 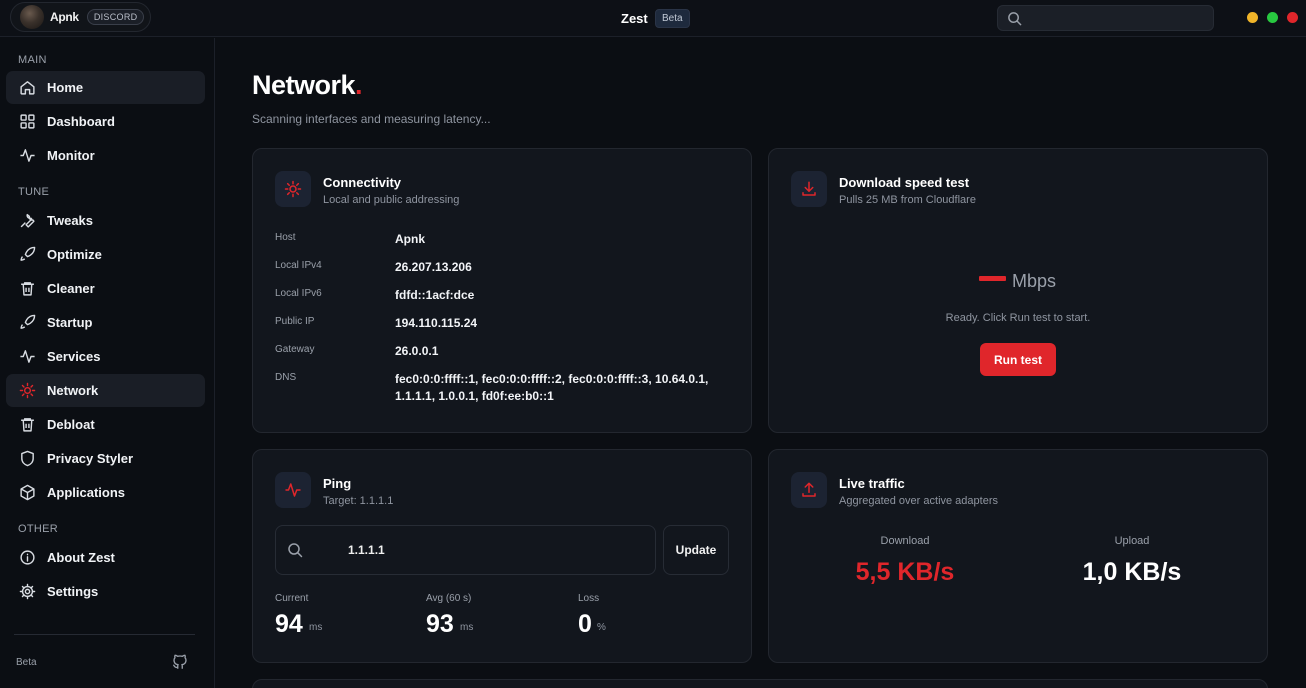 I want to click on wrench-icon, so click(x=27, y=221).